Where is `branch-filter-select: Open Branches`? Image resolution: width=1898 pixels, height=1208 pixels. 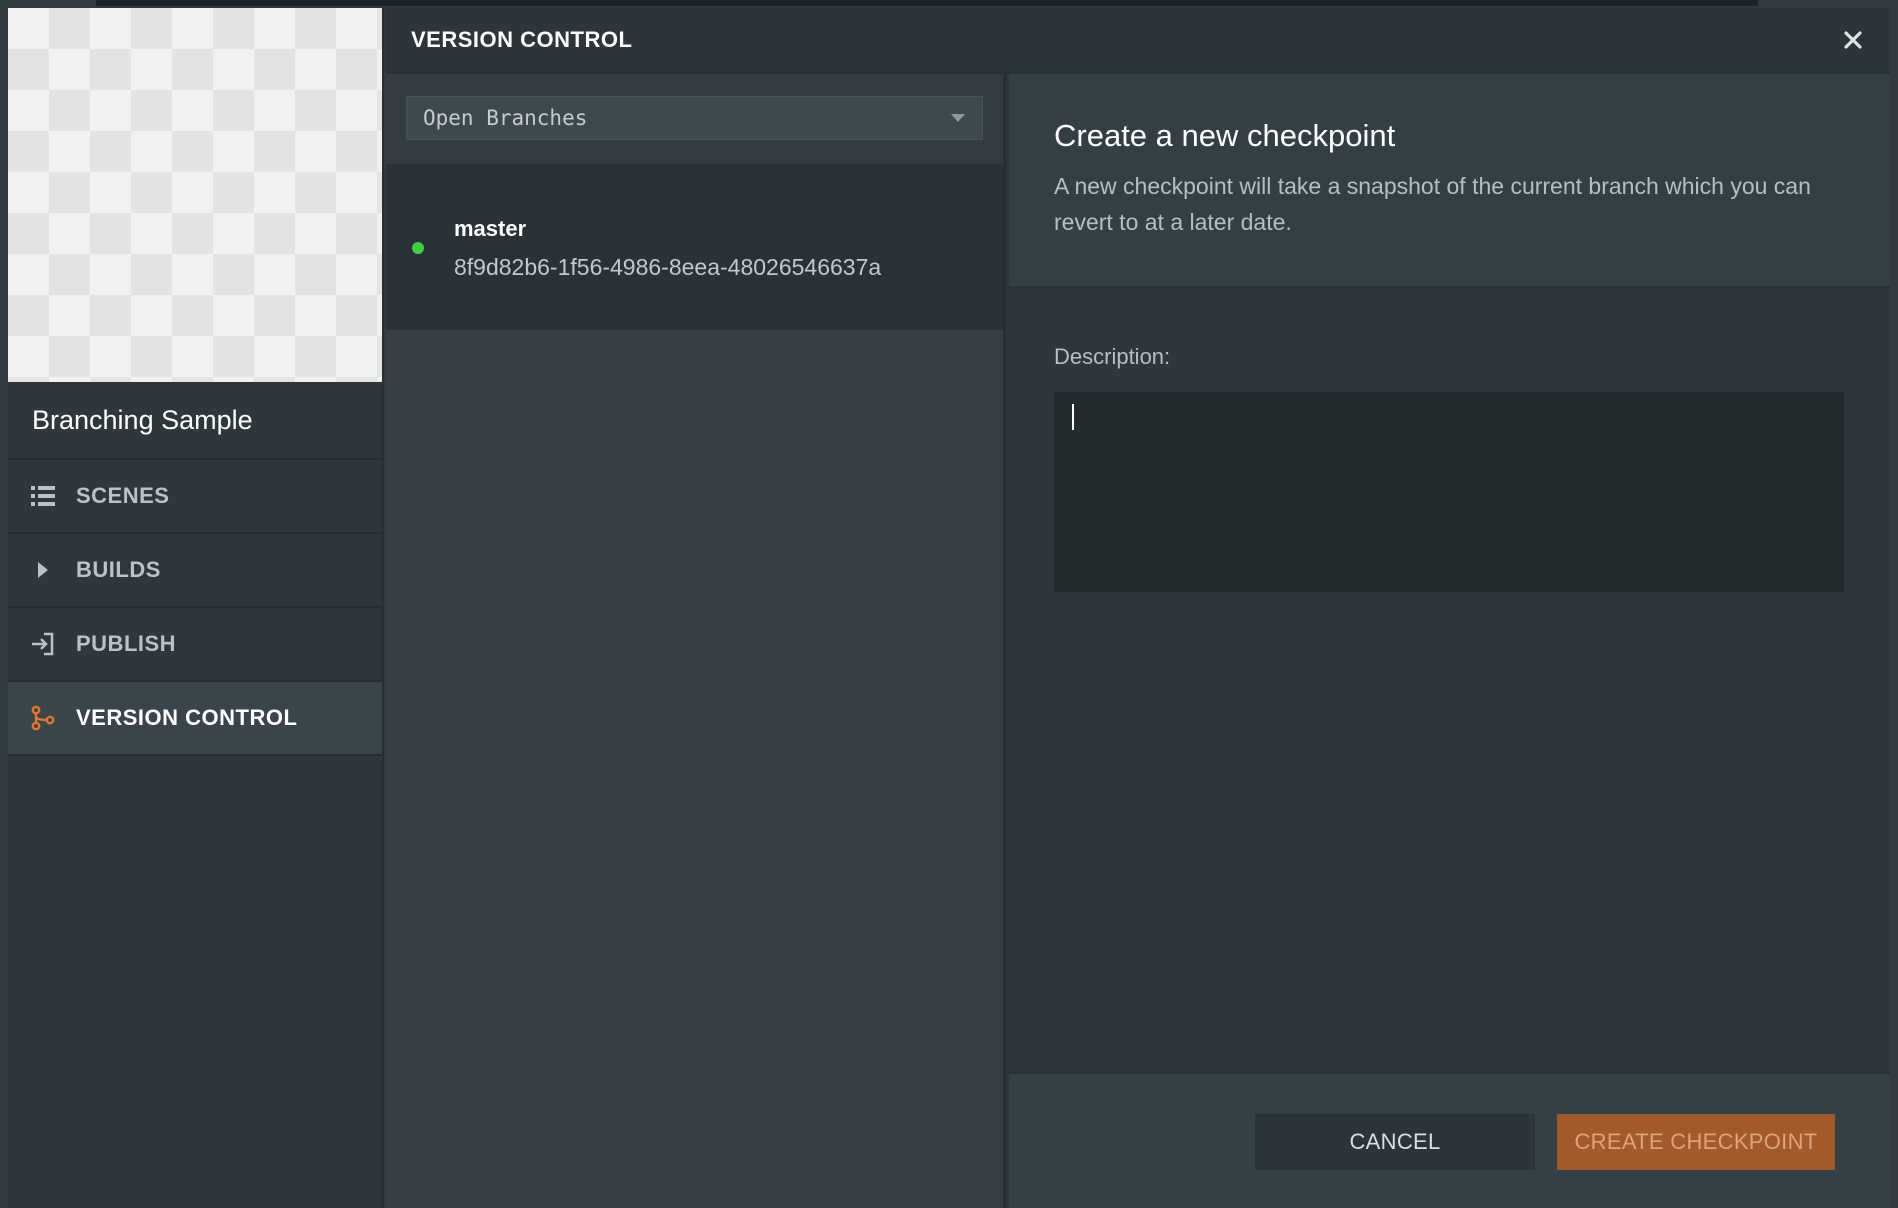 branch-filter-select: Open Branches is located at coordinates (694, 118).